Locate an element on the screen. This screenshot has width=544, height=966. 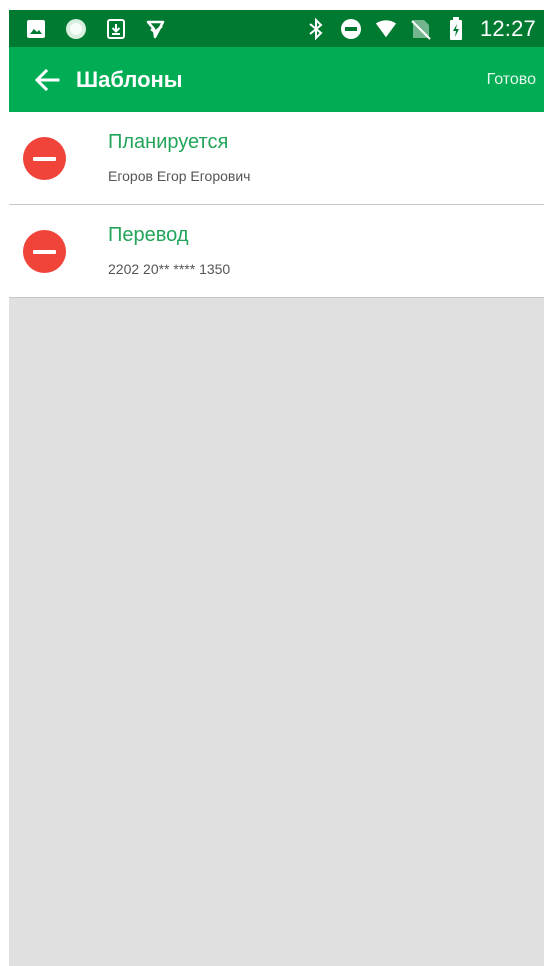
no-sim-icon is located at coordinates (421, 29).